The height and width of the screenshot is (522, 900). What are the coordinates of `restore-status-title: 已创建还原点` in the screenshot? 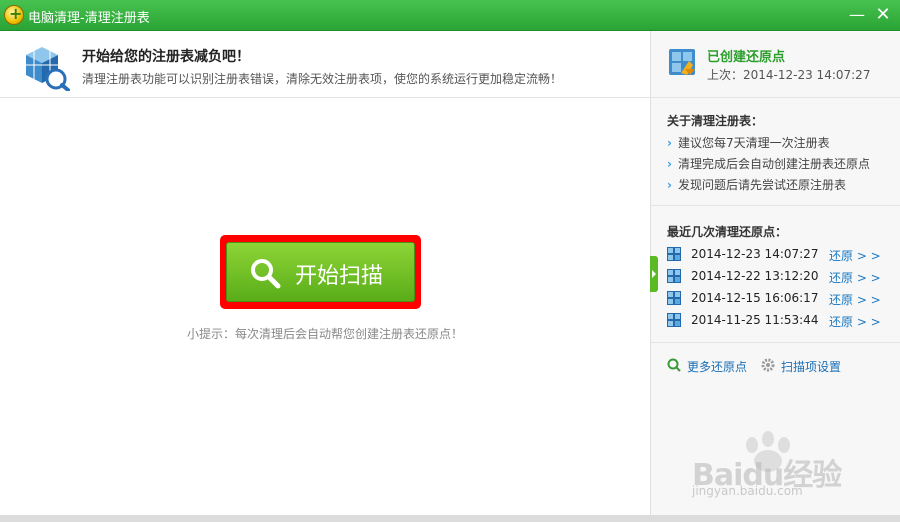 It's located at (746, 57).